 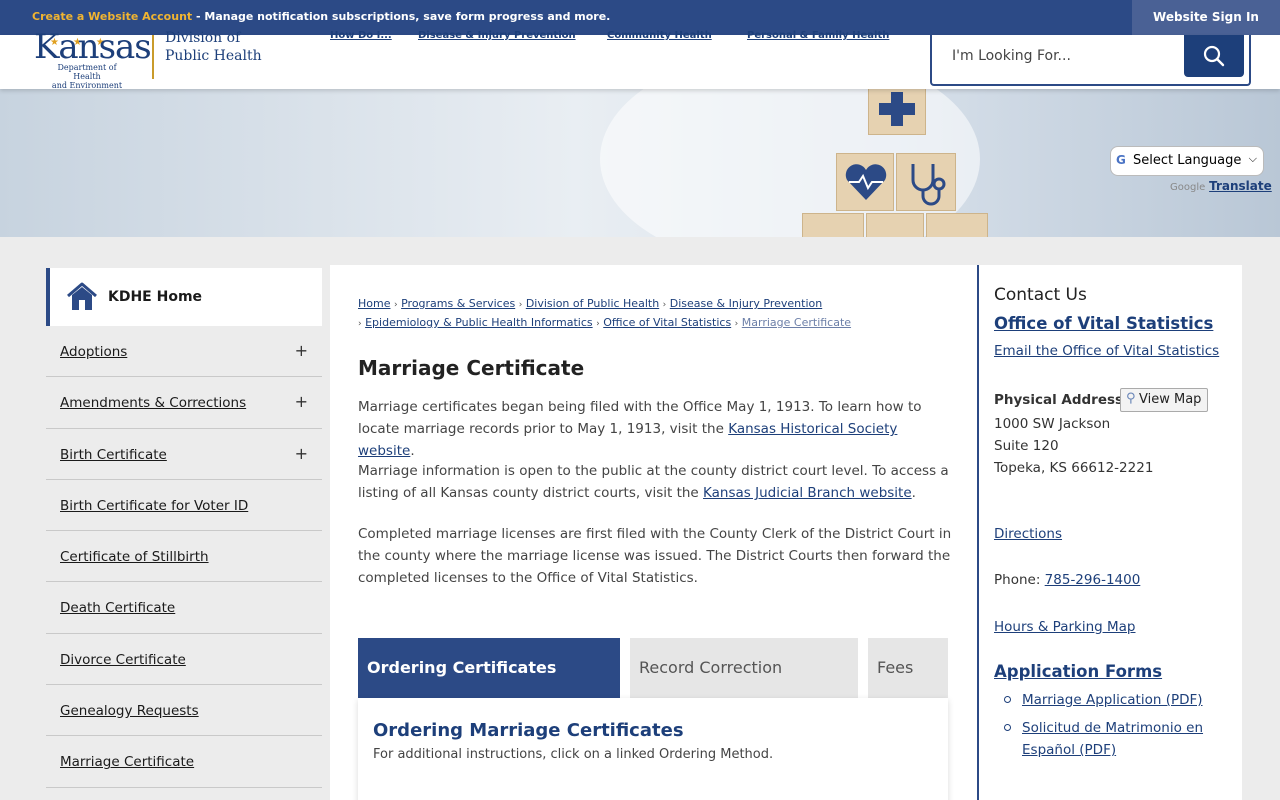 I want to click on page-title: Marriage Certificate, so click(x=471, y=368).